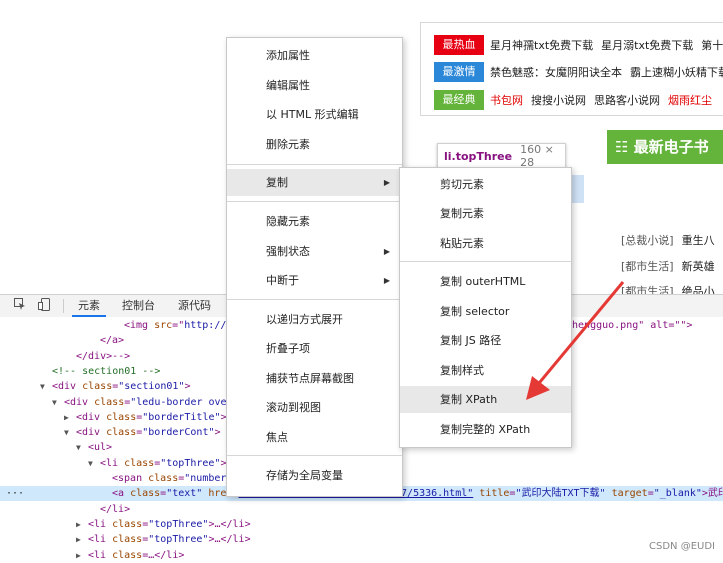 The height and width of the screenshot is (563, 723). Describe the element at coordinates (304, 319) in the screenshot. I see `menu-item-label: 以递归方式展开` at that location.